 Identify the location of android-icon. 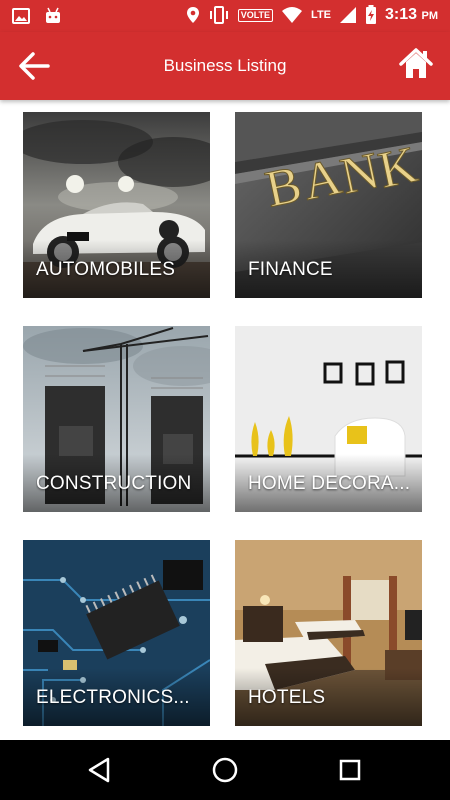
(53, 15).